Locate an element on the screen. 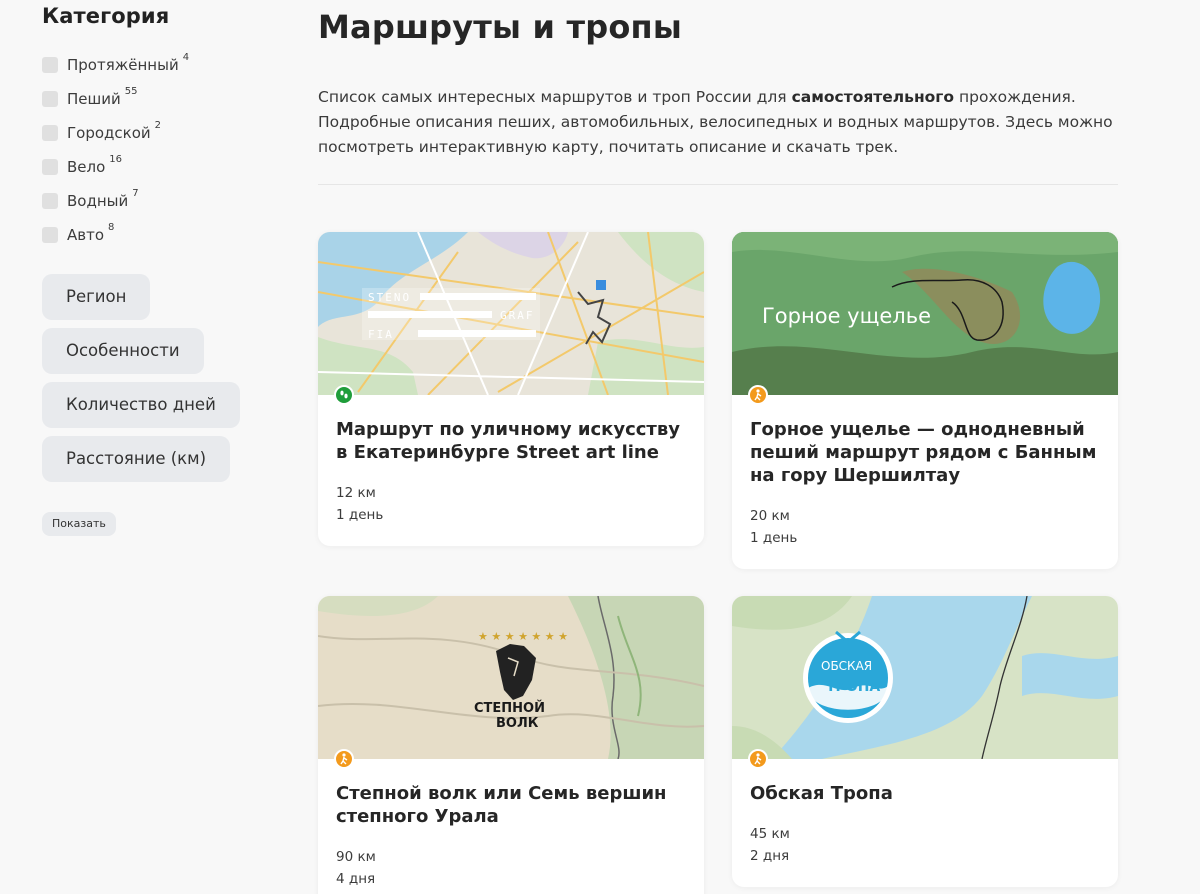 Image resolution: width=1200 pixels, height=894 pixels. category-count: 2 is located at coordinates (158, 125).